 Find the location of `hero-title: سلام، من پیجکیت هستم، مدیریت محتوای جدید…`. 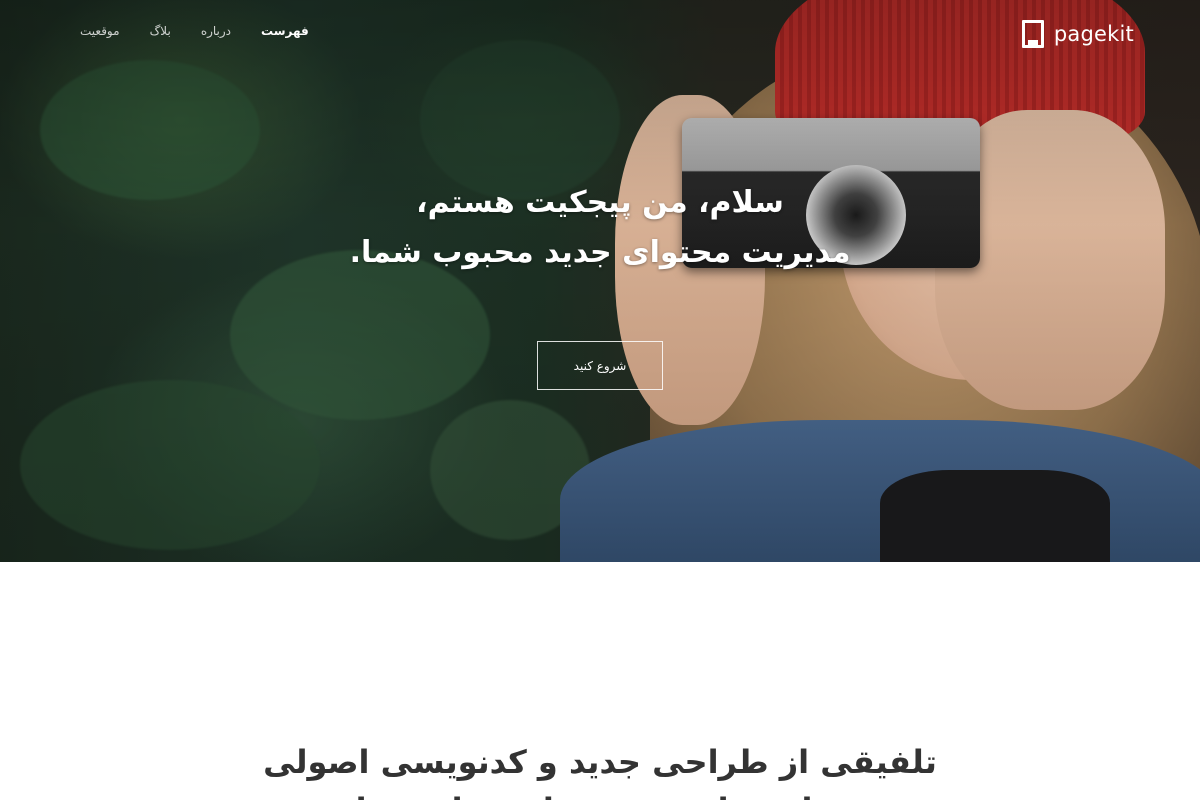

hero-title: سلام، من پیجکیت هستم، مدیریت محتوای جدید… is located at coordinates (600, 228).